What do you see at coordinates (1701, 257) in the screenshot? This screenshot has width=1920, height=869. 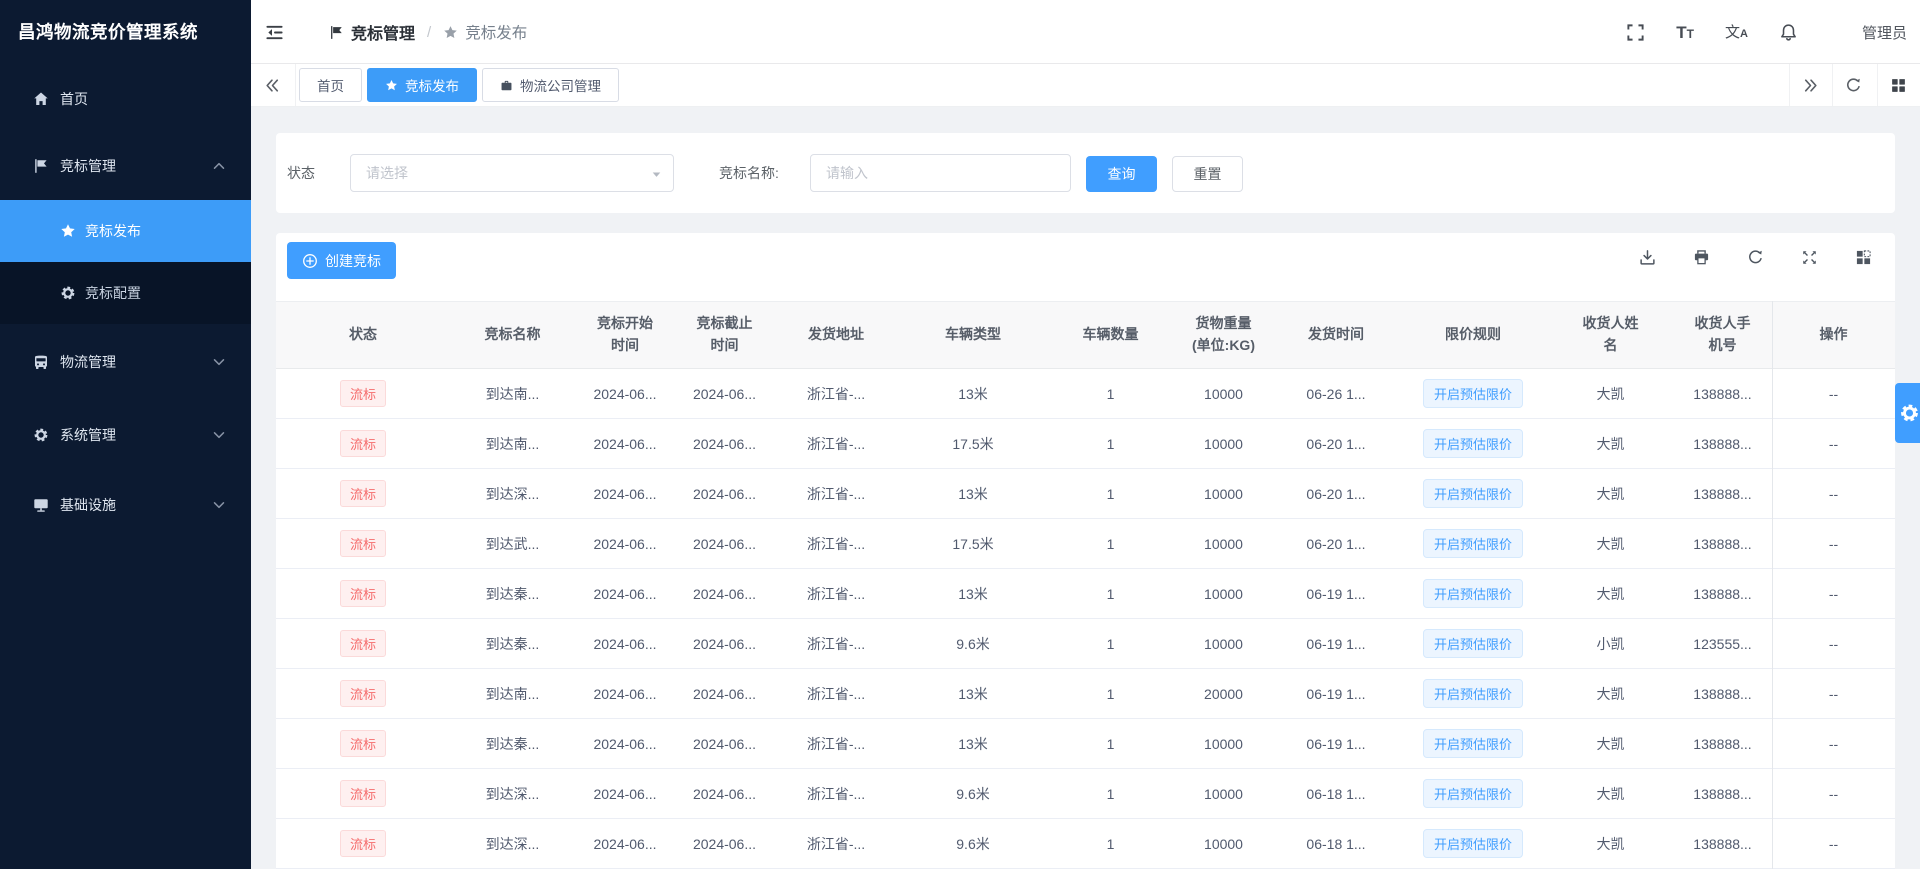 I see `print-icon` at bounding box center [1701, 257].